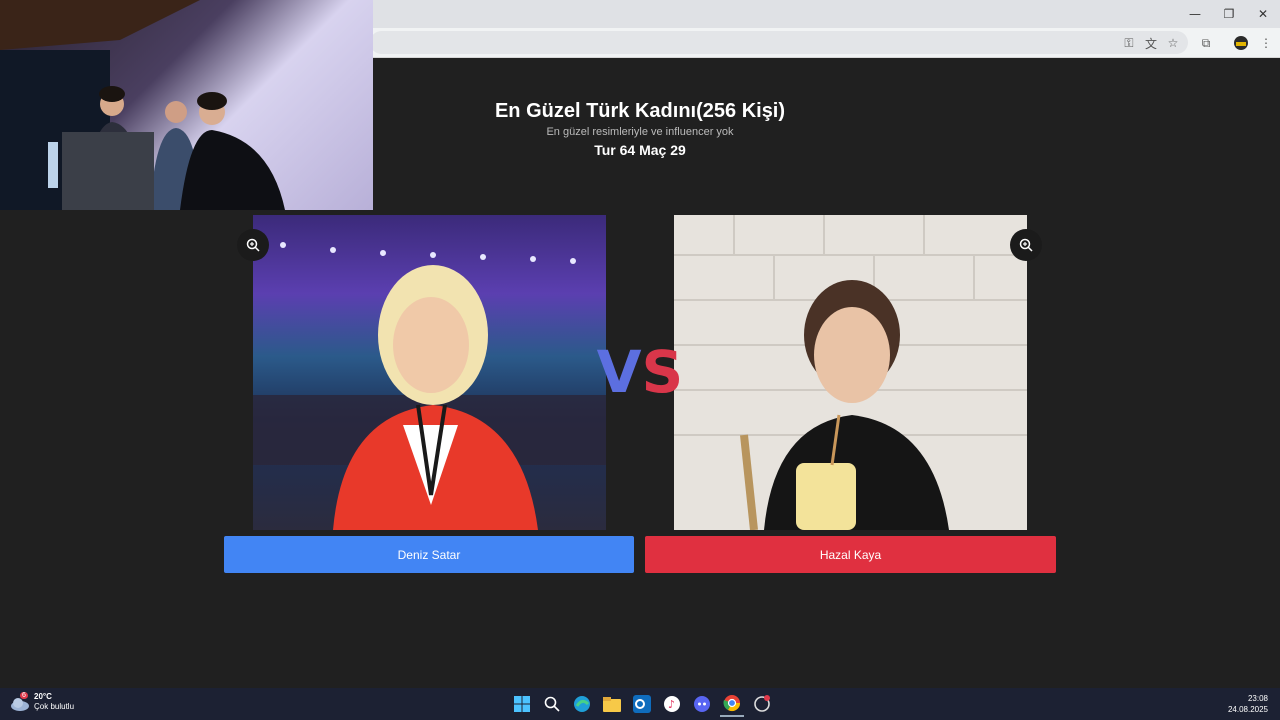 This screenshot has width=1280, height=720. I want to click on steelseries-icon, so click(762, 704).